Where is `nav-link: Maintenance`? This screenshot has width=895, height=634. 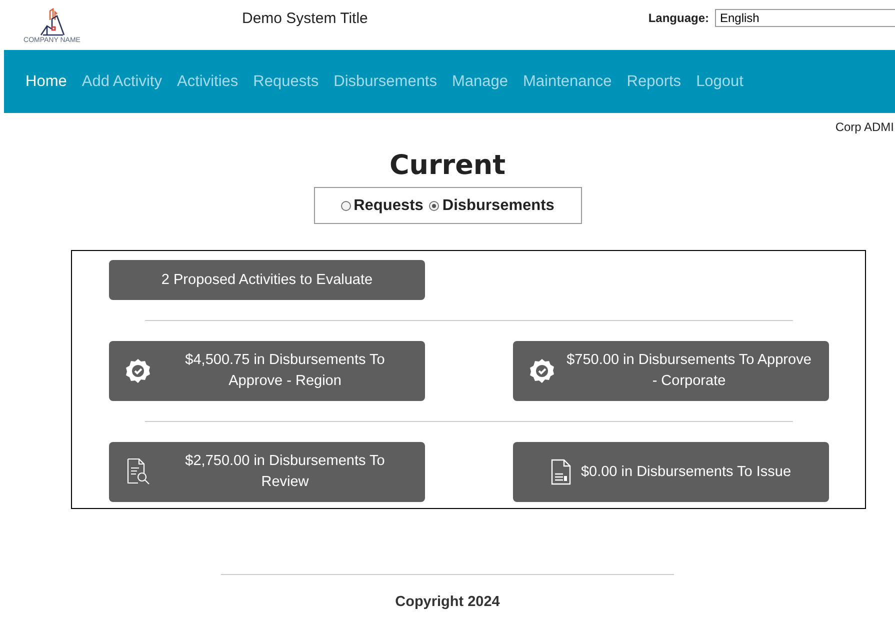 nav-link: Maintenance is located at coordinates (568, 81).